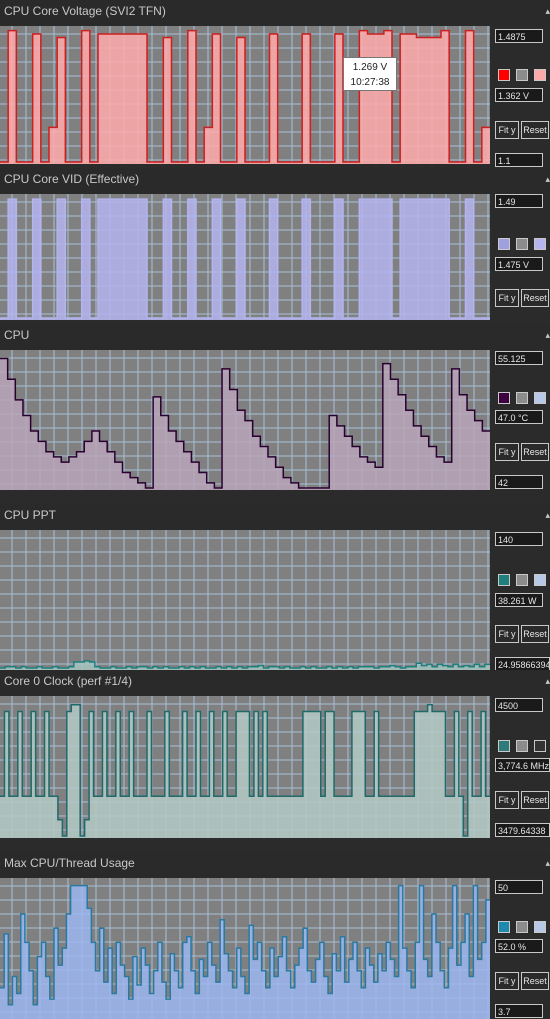  What do you see at coordinates (370, 74) in the screenshot?
I see `hover-tooltip: 1.269 V 10:27:38` at bounding box center [370, 74].